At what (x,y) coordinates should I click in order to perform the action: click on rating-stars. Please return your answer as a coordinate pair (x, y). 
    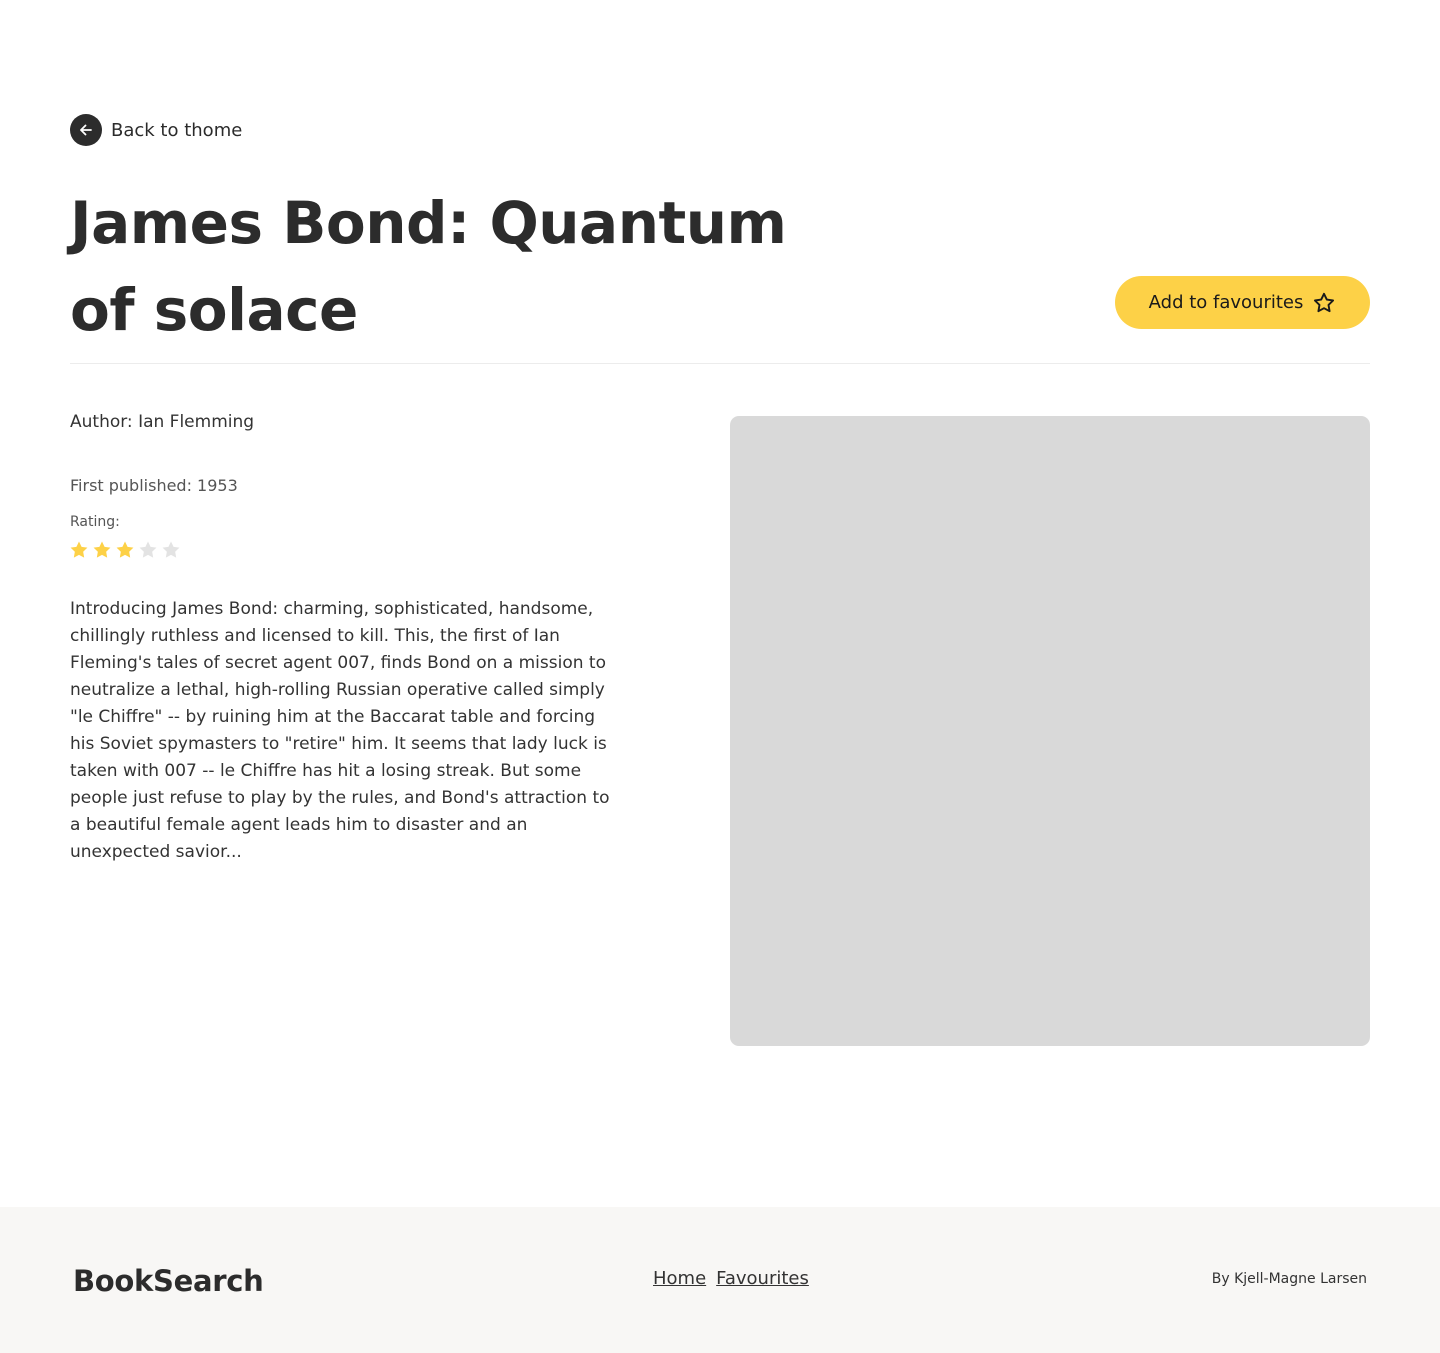
    Looking at the image, I should click on (125, 550).